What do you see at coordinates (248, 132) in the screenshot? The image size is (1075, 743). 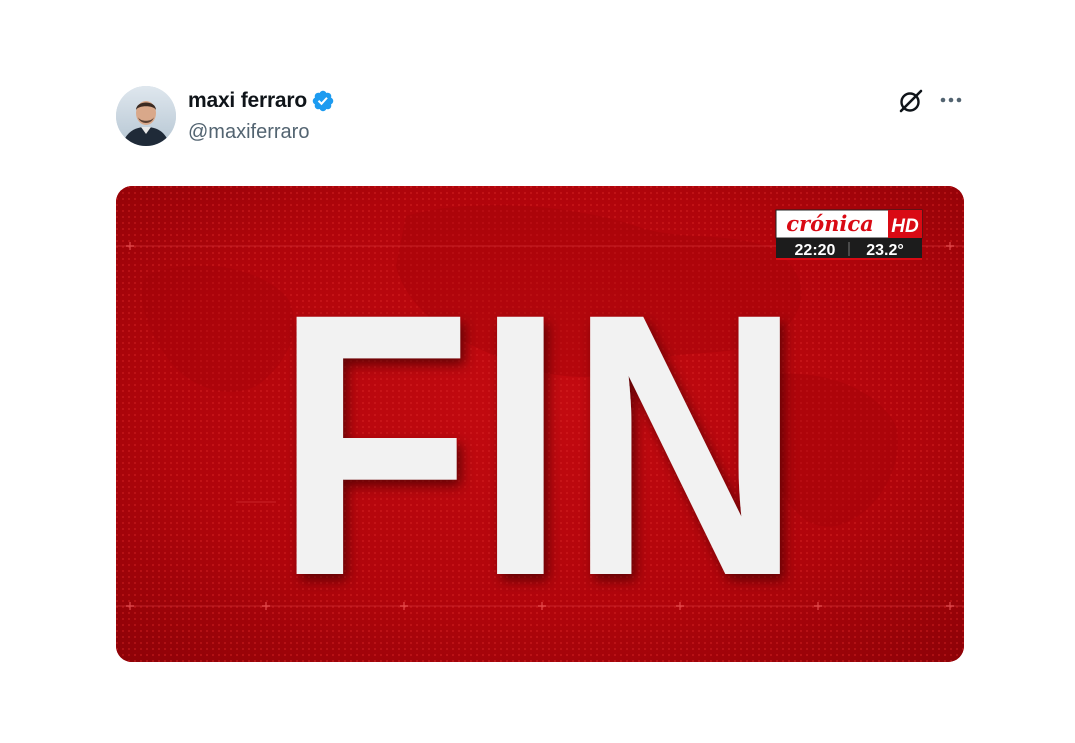 I see `user-handle: @maxiferraro` at bounding box center [248, 132].